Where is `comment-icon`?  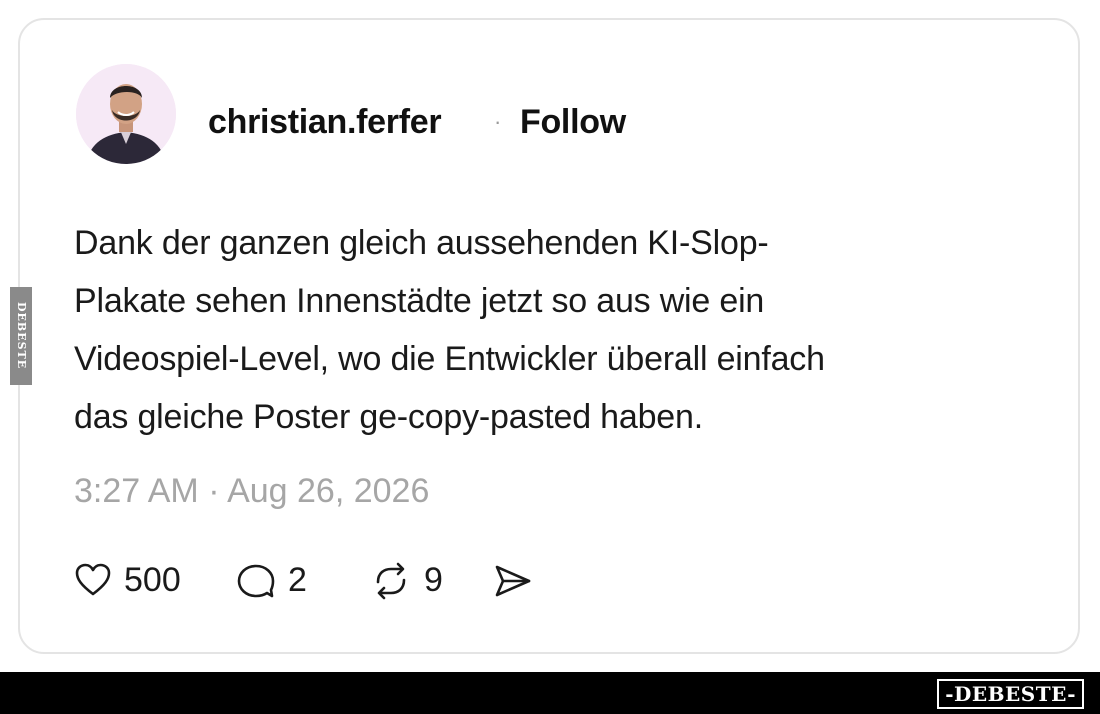 comment-icon is located at coordinates (256, 581).